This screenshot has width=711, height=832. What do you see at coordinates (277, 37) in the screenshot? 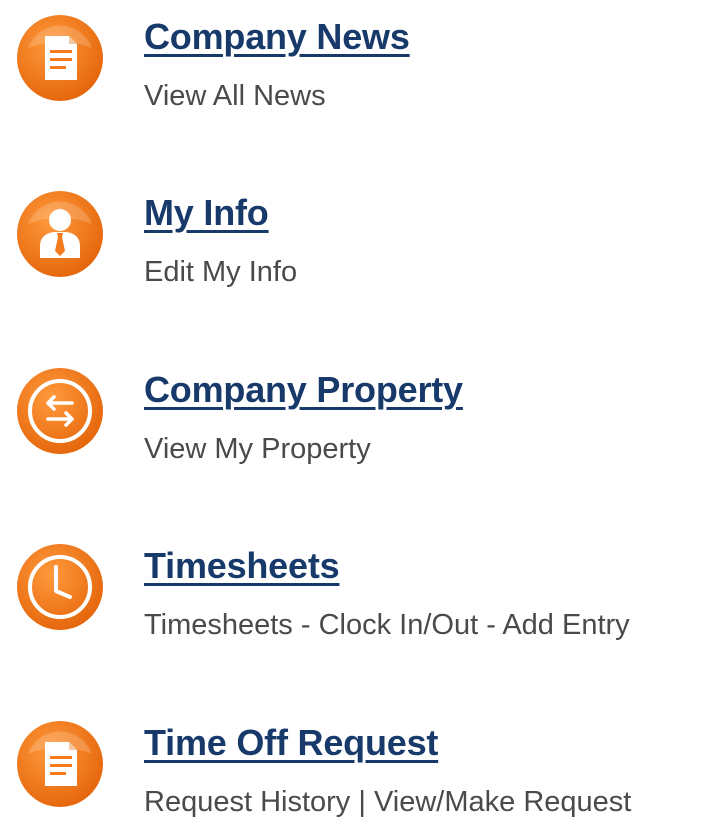
I see `company-news-link: Company News` at bounding box center [277, 37].